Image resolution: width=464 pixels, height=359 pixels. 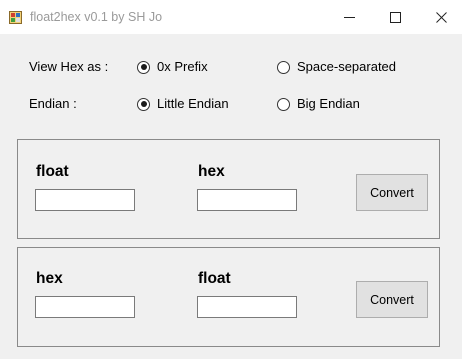 What do you see at coordinates (247, 307) in the screenshot?
I see `float-output-field` at bounding box center [247, 307].